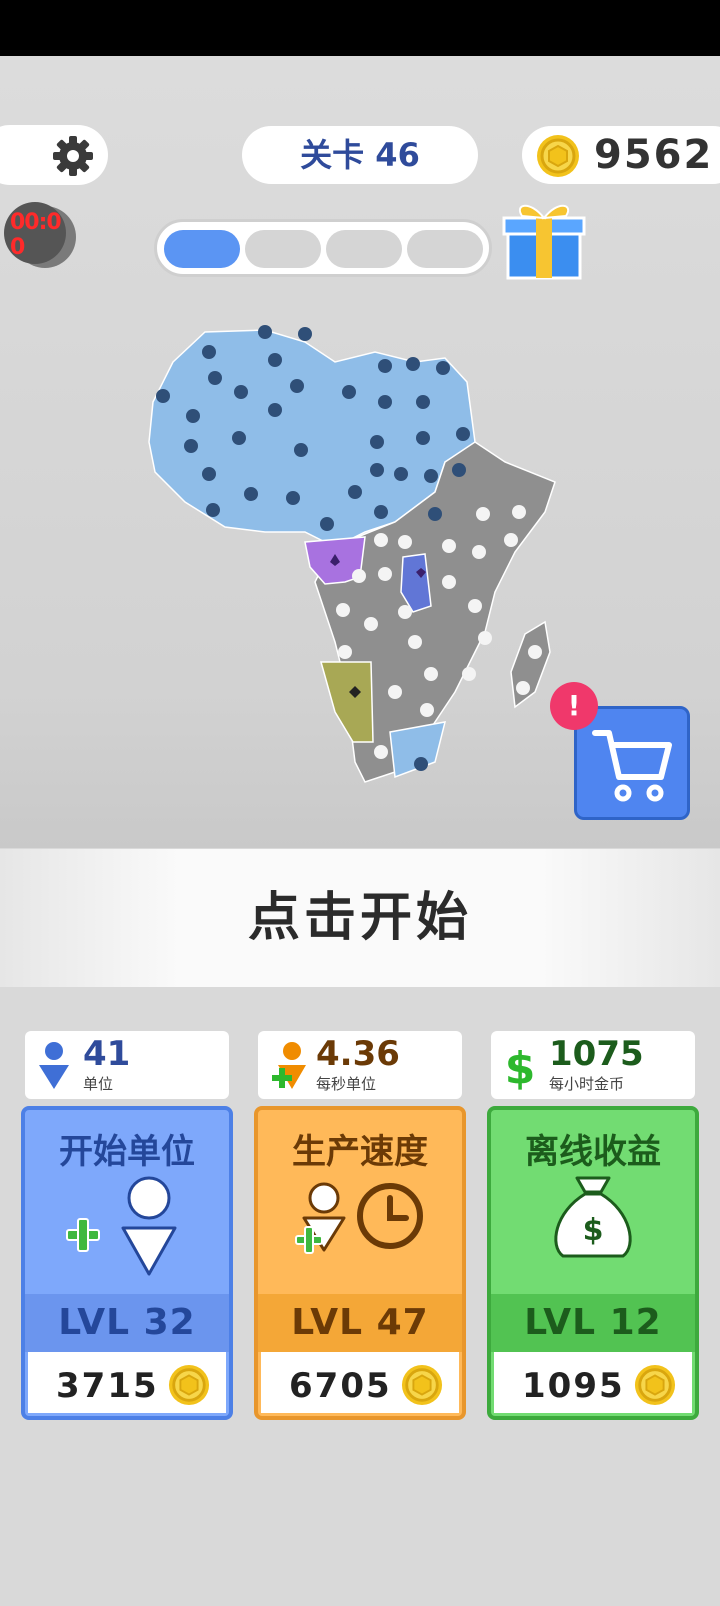 The width and height of the screenshot is (720, 1606). I want to click on gear-icon, so click(73, 156).